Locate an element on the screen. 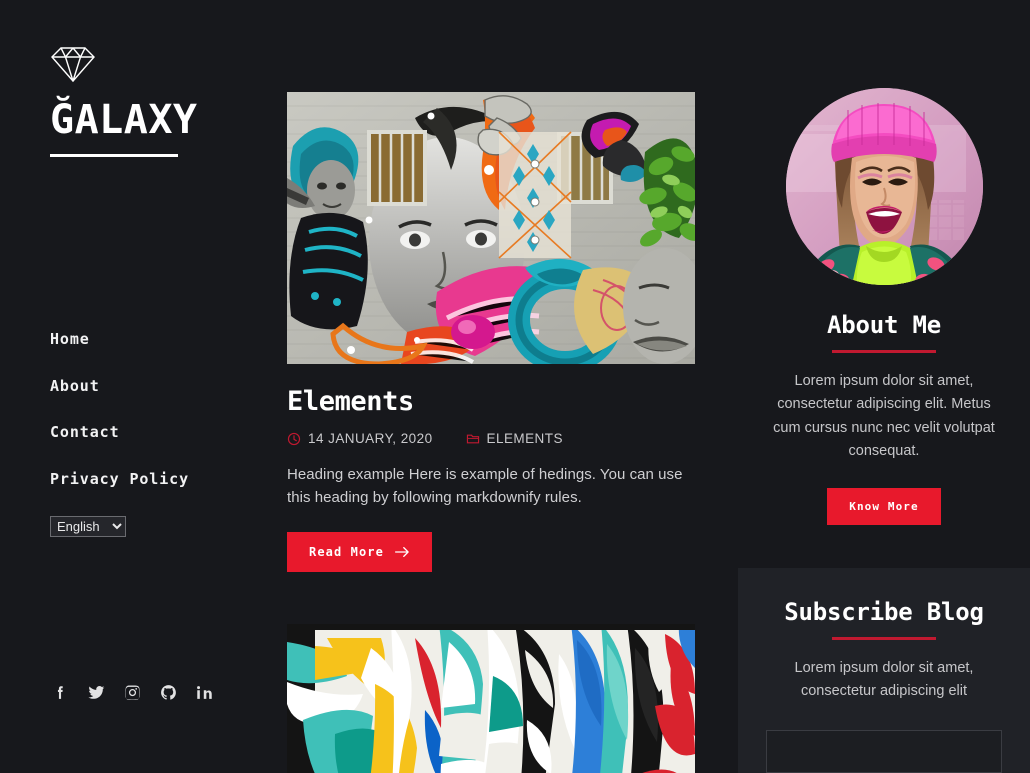 The image size is (1030, 773). twitter-icon is located at coordinates (96, 692).